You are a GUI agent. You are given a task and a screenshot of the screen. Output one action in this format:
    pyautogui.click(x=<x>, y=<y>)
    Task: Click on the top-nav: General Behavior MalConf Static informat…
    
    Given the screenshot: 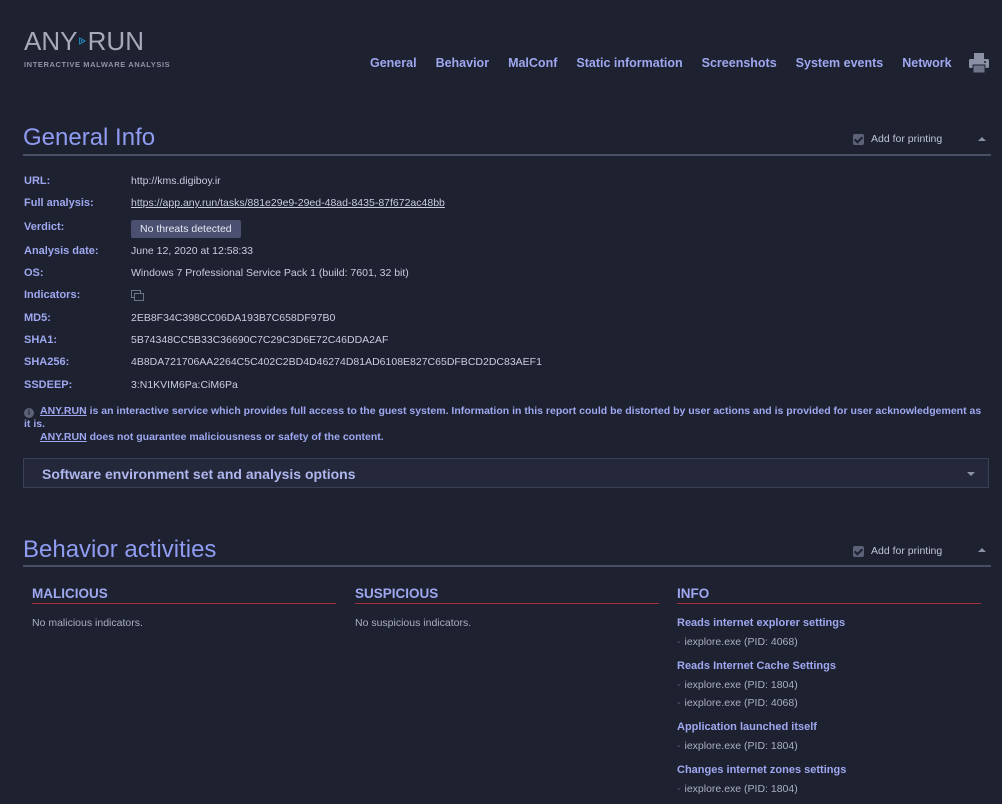 What is the action you would take?
    pyautogui.click(x=670, y=64)
    